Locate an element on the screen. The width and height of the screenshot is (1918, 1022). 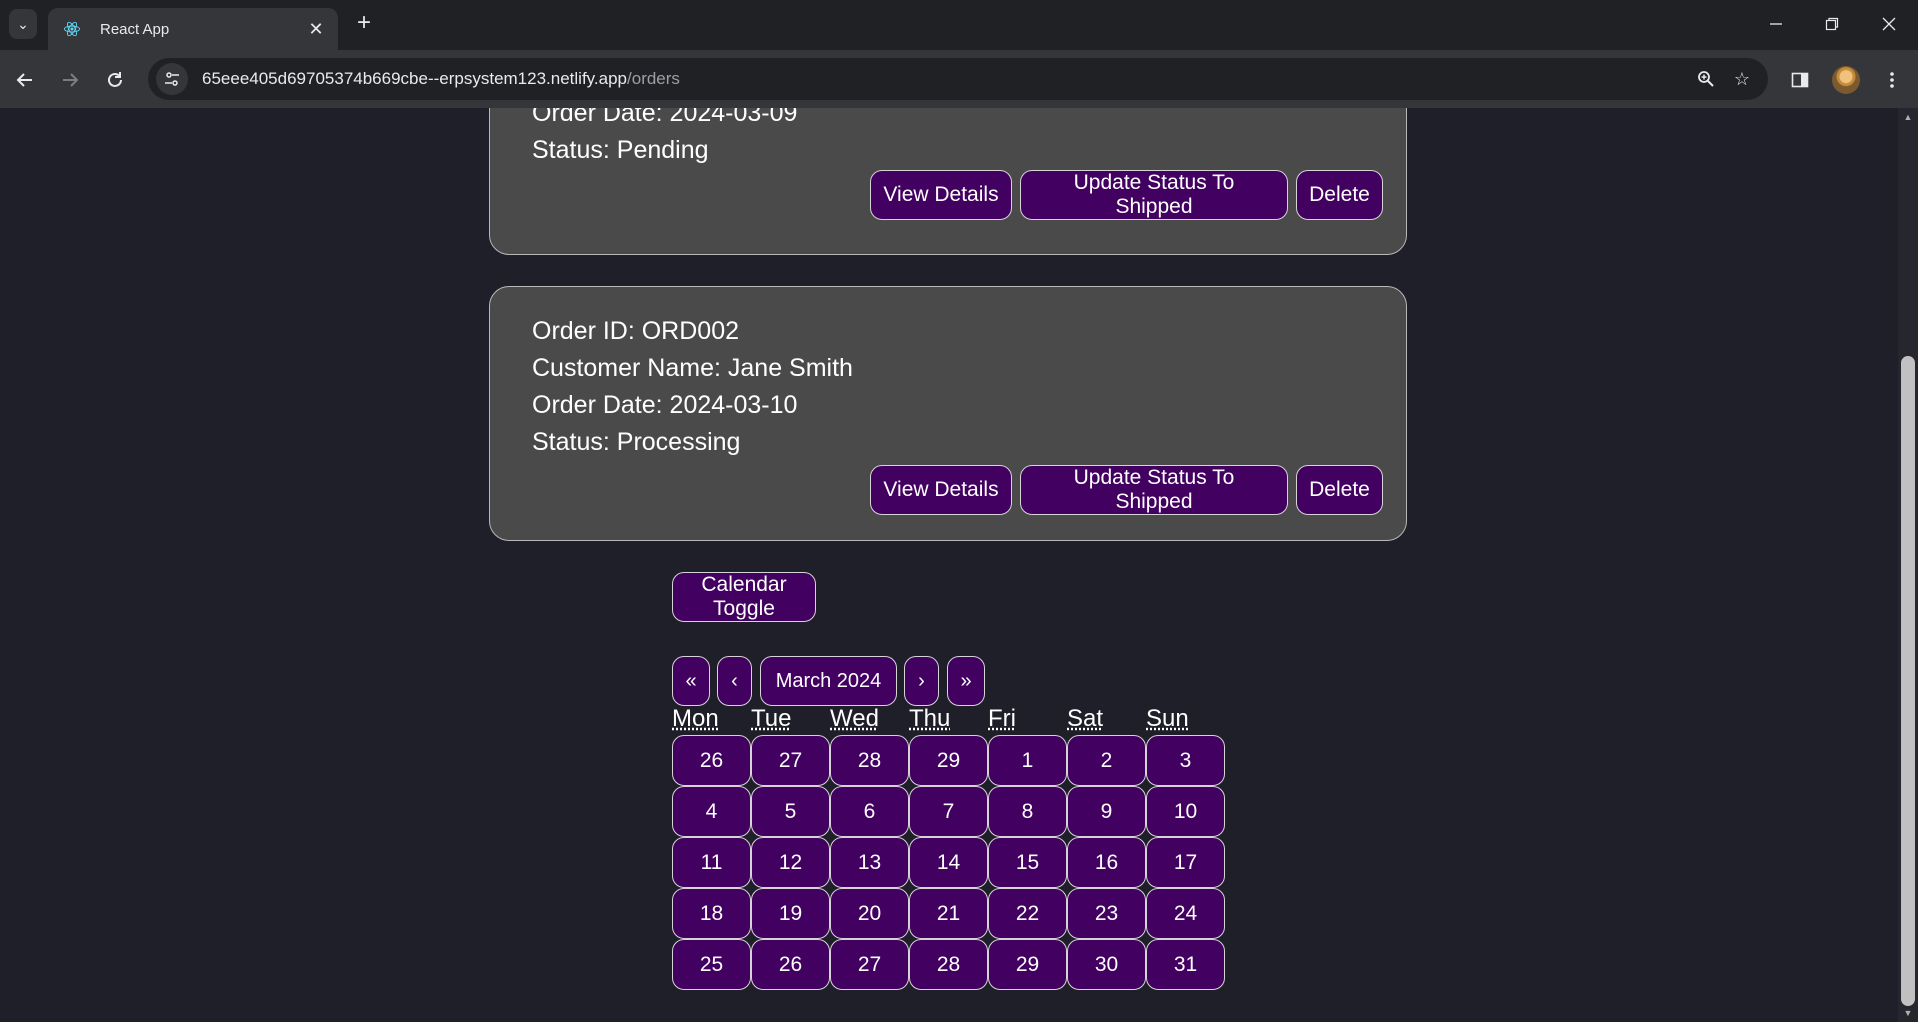
url-path: /orders is located at coordinates (653, 78).